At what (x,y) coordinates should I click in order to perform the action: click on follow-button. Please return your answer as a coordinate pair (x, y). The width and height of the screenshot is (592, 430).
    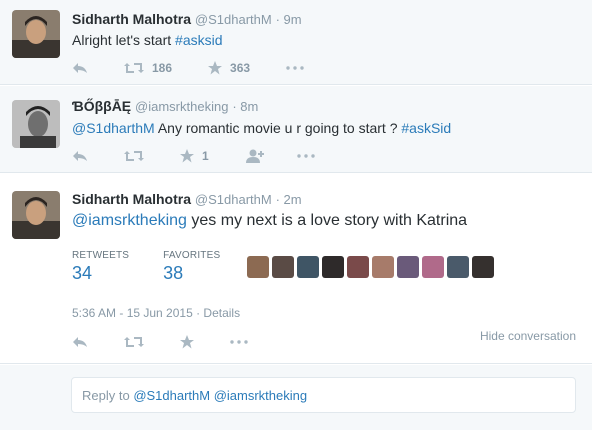
    Looking at the image, I should click on (255, 156).